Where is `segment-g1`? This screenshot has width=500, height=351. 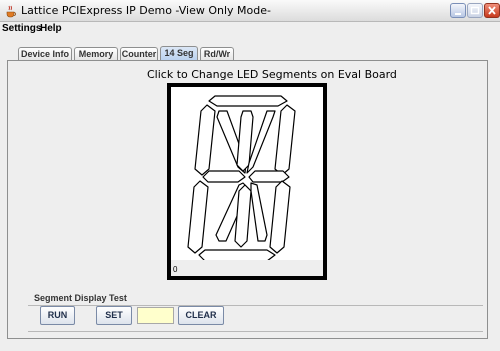
segment-g1 is located at coordinates (224, 176).